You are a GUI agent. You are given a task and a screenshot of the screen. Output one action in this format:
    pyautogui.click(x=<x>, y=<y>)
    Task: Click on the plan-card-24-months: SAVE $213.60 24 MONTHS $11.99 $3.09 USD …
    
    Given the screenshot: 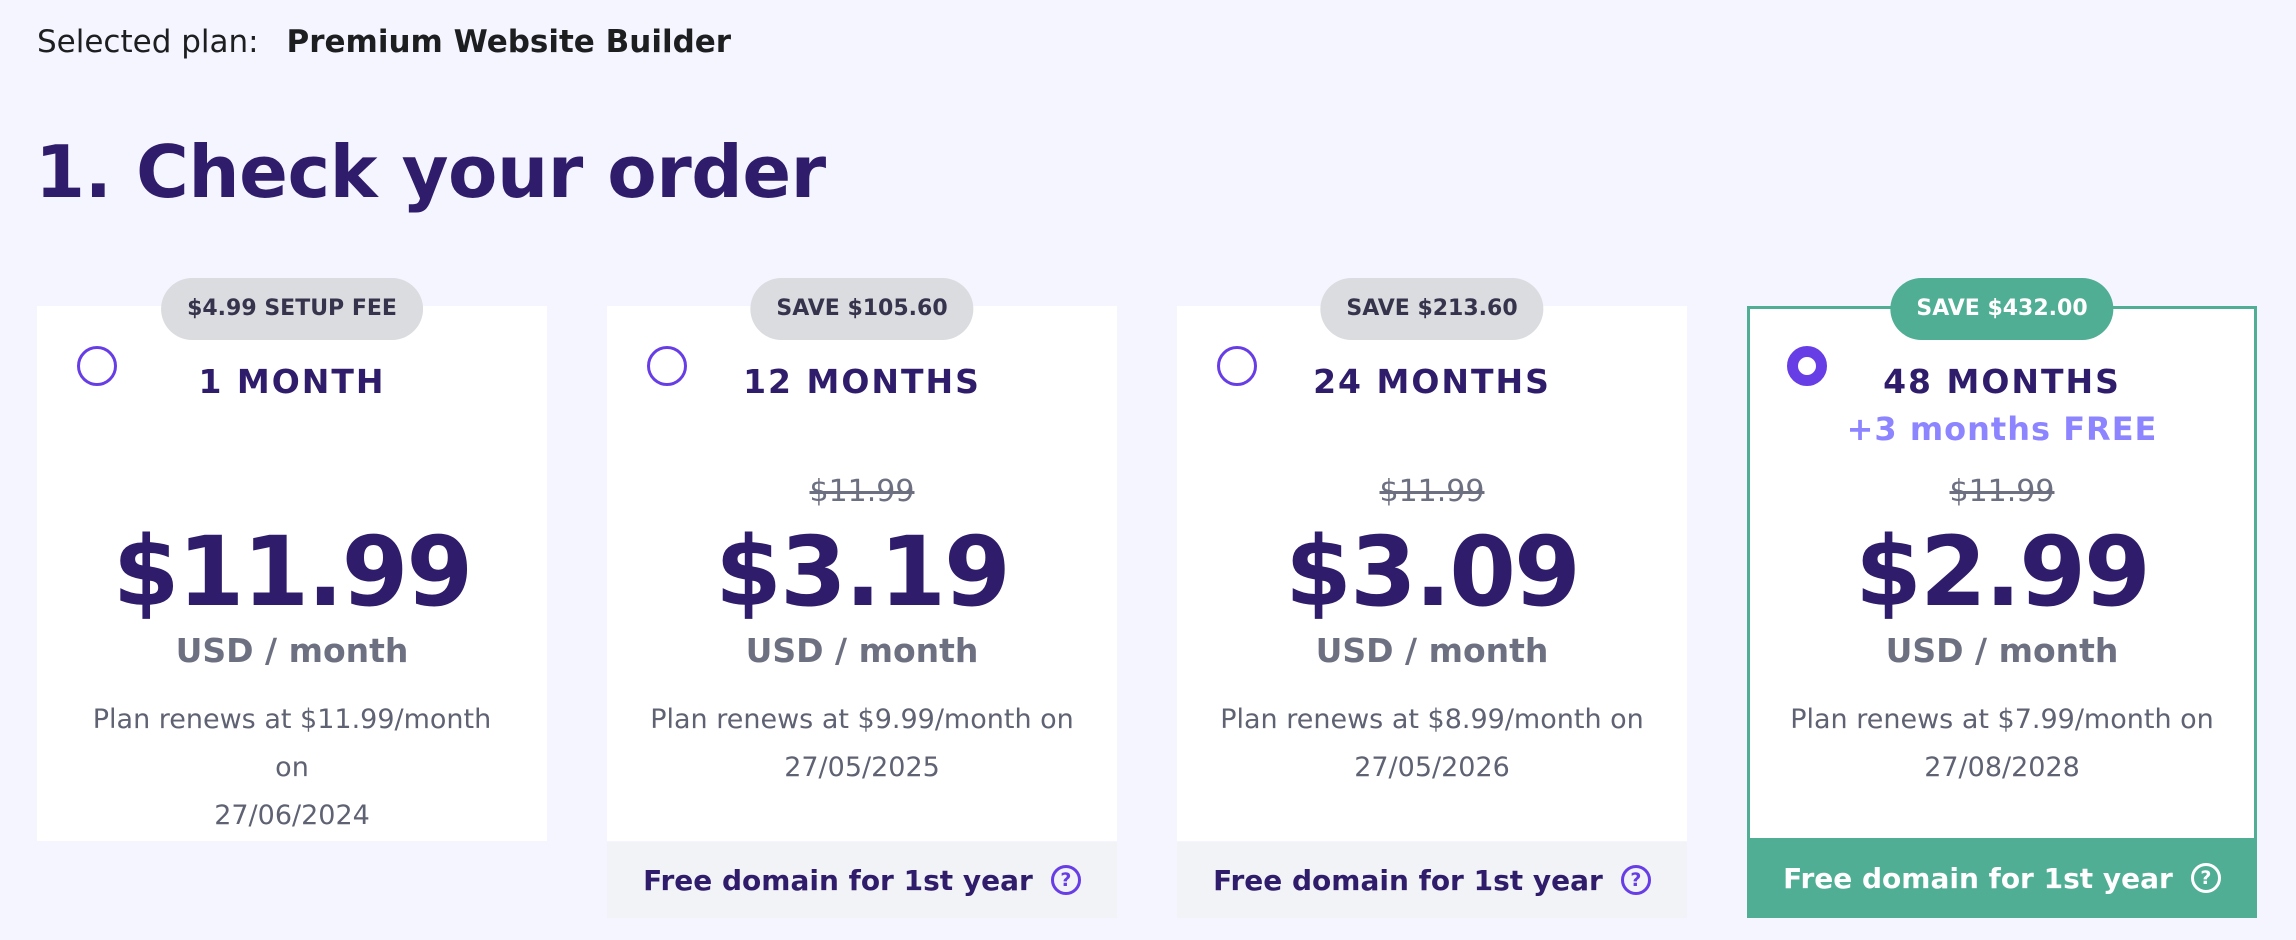 What is the action you would take?
    pyautogui.click(x=1432, y=559)
    